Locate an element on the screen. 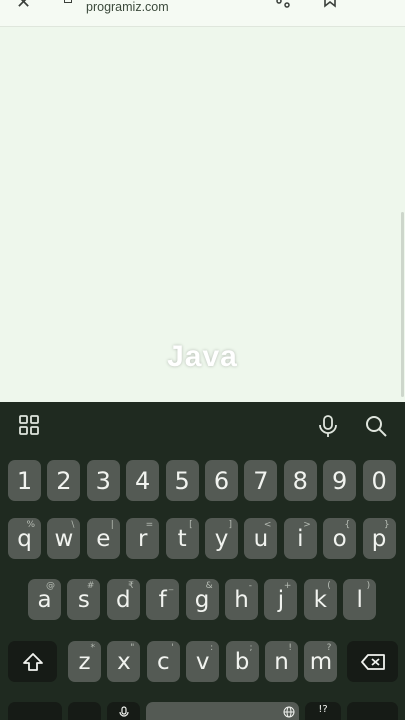 This screenshot has height=720, width=405. key-hint: > is located at coordinates (307, 525).